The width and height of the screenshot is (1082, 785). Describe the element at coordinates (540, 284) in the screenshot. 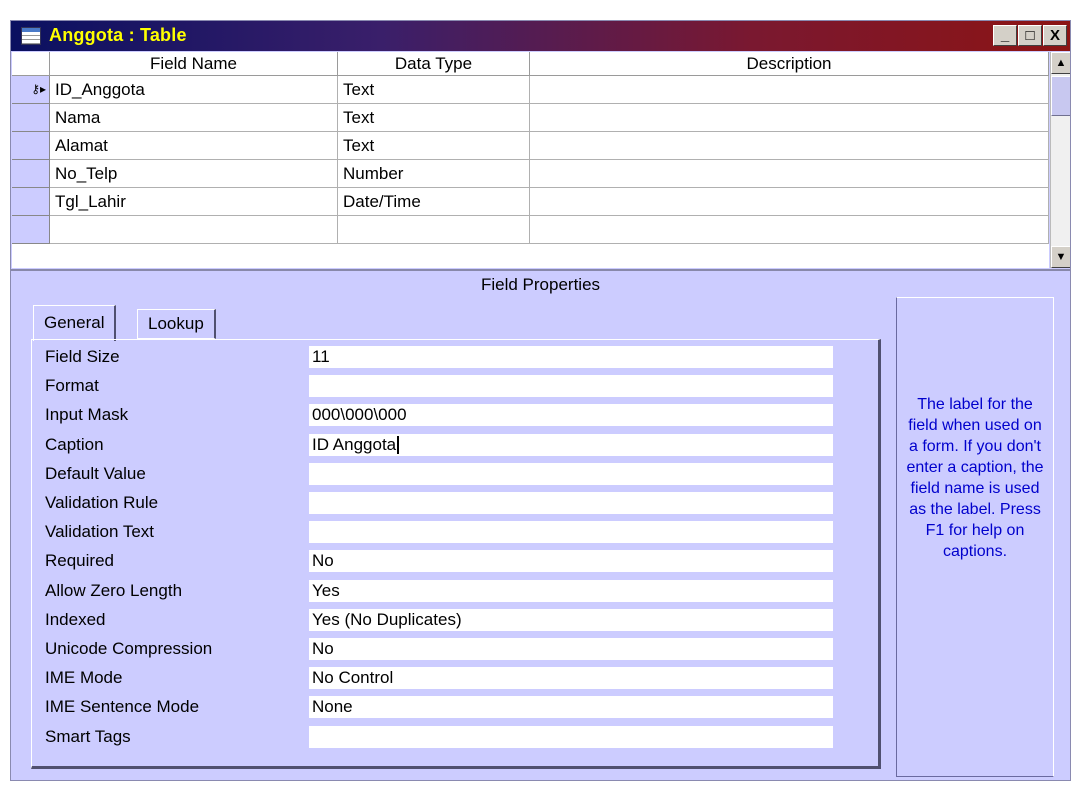

I see `field-properties-title: Field Properties` at that location.